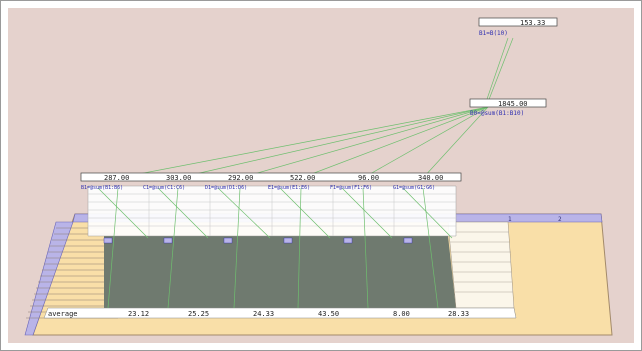  What do you see at coordinates (280, 272) in the screenshot?
I see `data-block` at bounding box center [280, 272].